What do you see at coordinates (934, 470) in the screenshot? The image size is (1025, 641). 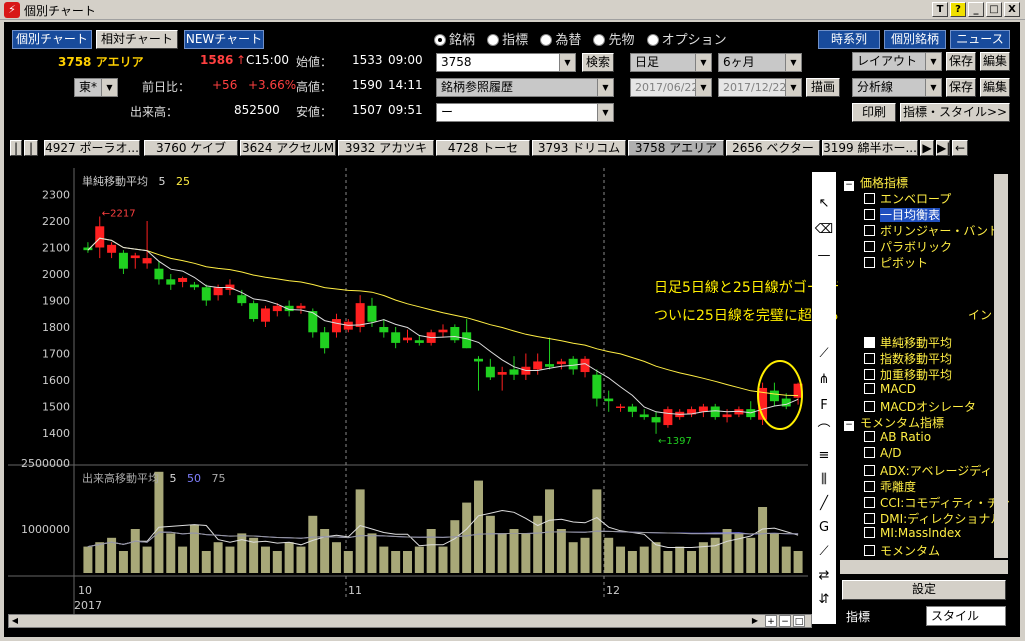 I see `tree-item: ADX:アベレージディレ` at bounding box center [934, 470].